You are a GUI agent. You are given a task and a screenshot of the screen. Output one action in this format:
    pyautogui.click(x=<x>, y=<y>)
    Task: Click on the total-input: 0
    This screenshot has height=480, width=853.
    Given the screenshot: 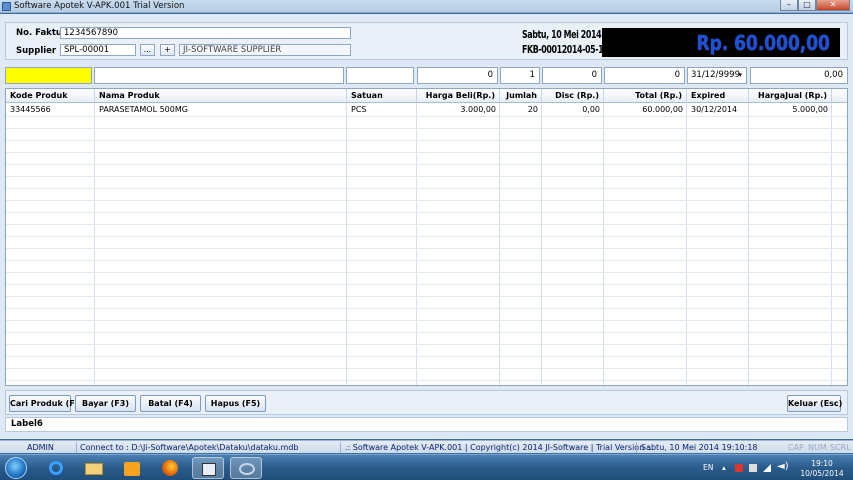 What is the action you would take?
    pyautogui.click(x=644, y=75)
    